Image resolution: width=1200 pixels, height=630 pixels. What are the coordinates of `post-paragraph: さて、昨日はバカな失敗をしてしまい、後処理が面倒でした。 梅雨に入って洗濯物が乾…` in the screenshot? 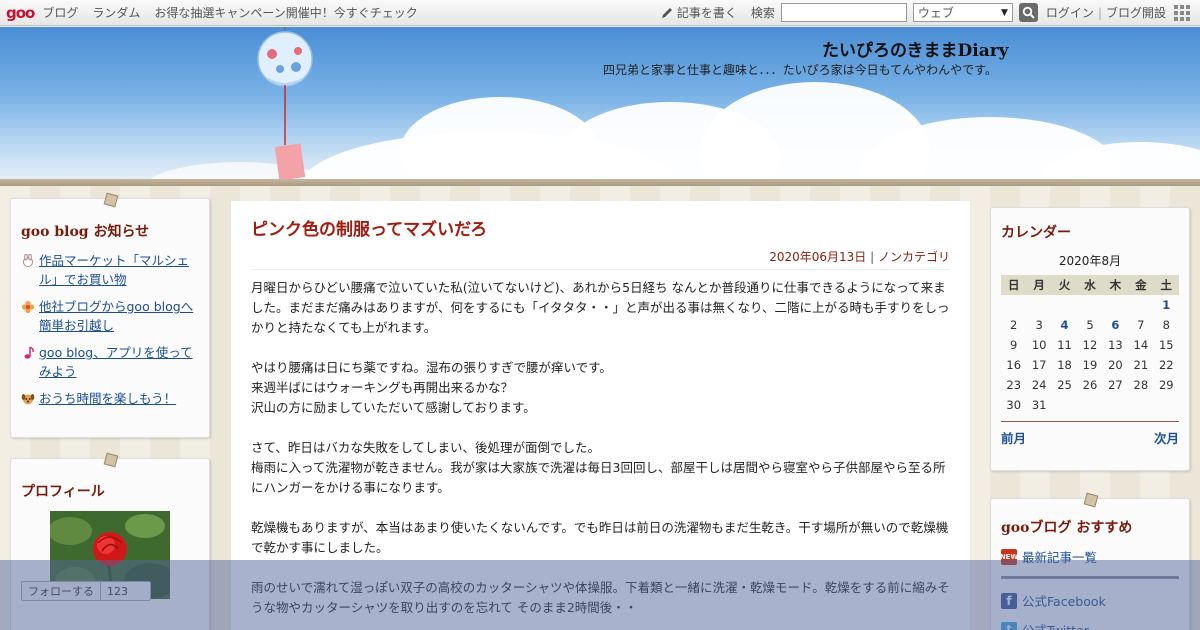 It's located at (598, 467).